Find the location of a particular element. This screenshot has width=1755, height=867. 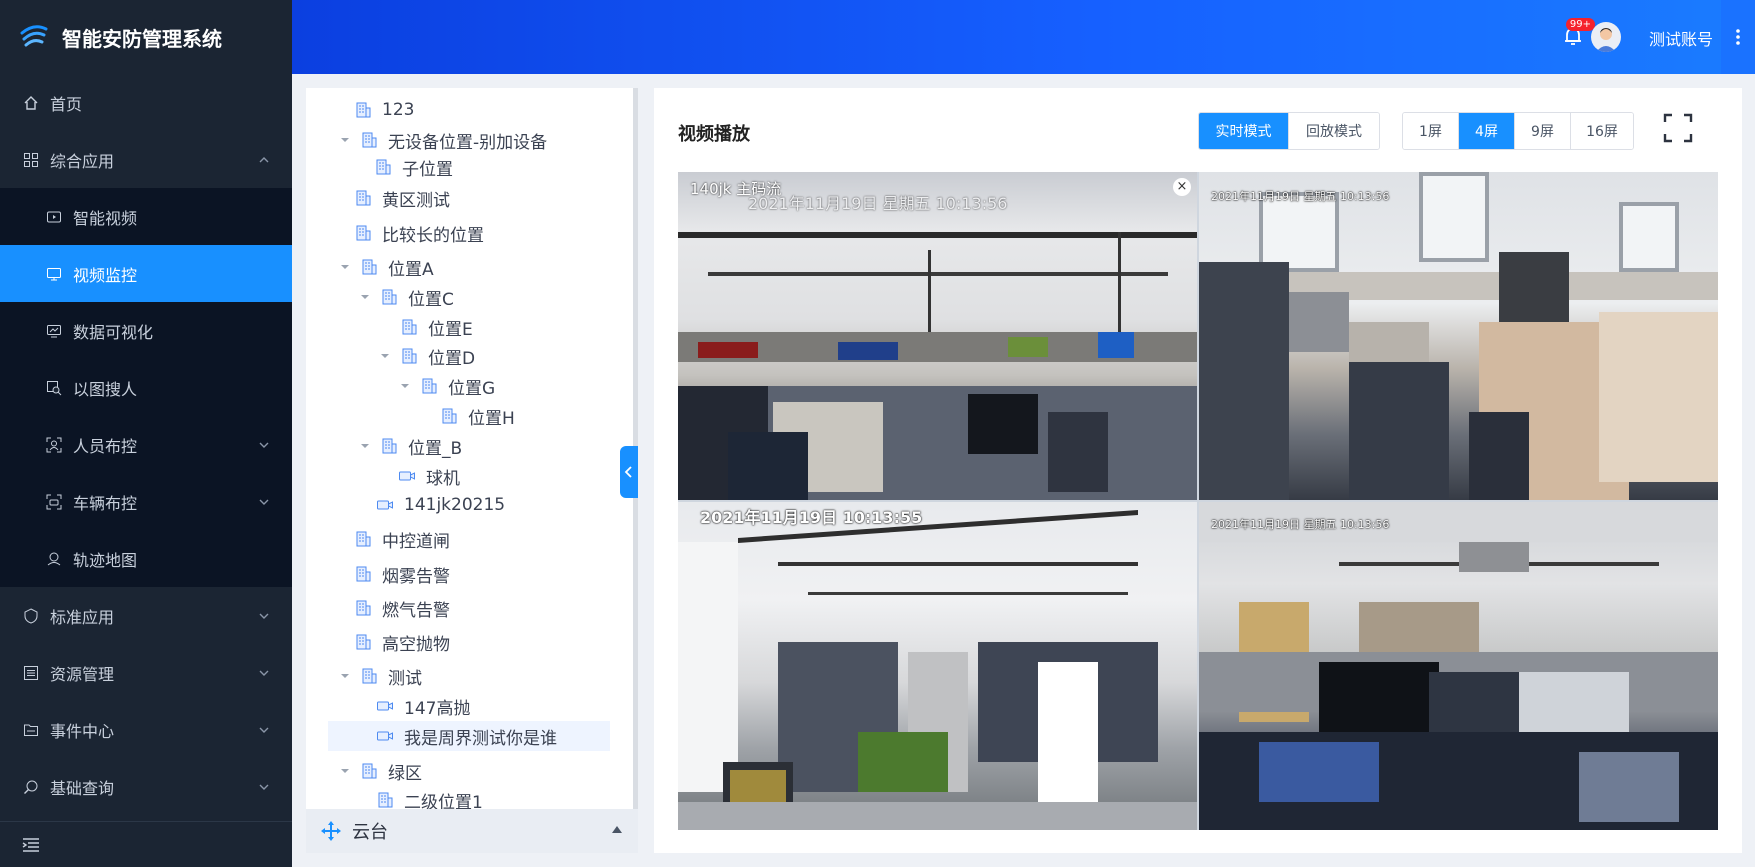

tree-node: 中控道闸 is located at coordinates (402, 539).